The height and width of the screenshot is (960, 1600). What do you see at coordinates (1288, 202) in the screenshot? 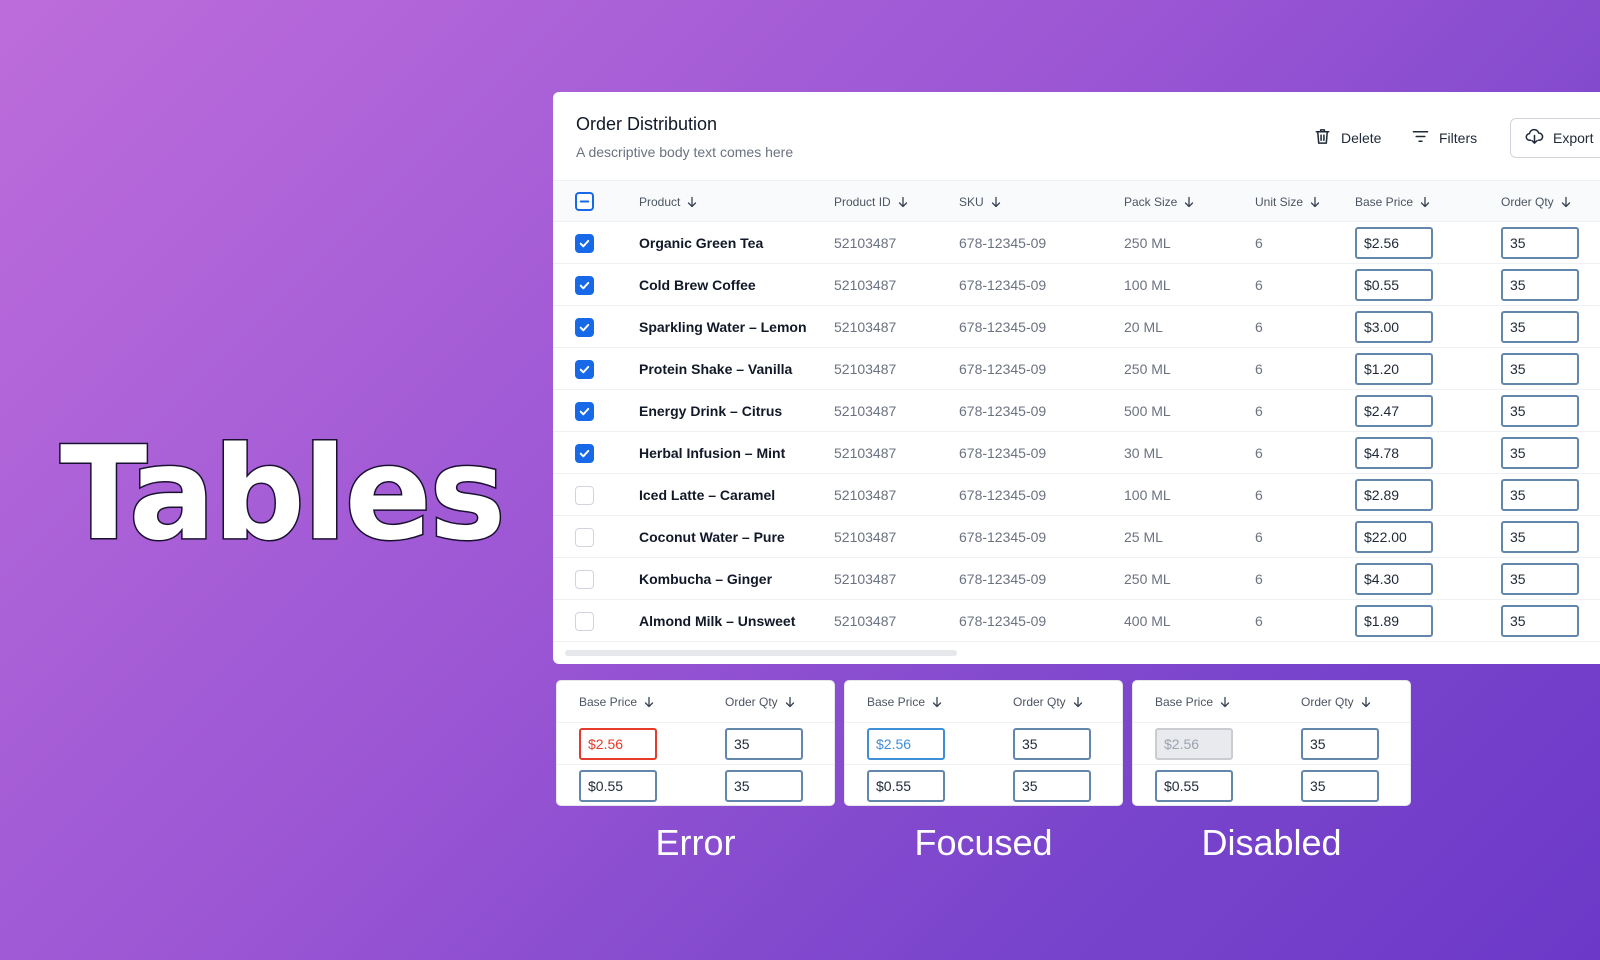
I see `th-unit-size: Unit Size` at bounding box center [1288, 202].